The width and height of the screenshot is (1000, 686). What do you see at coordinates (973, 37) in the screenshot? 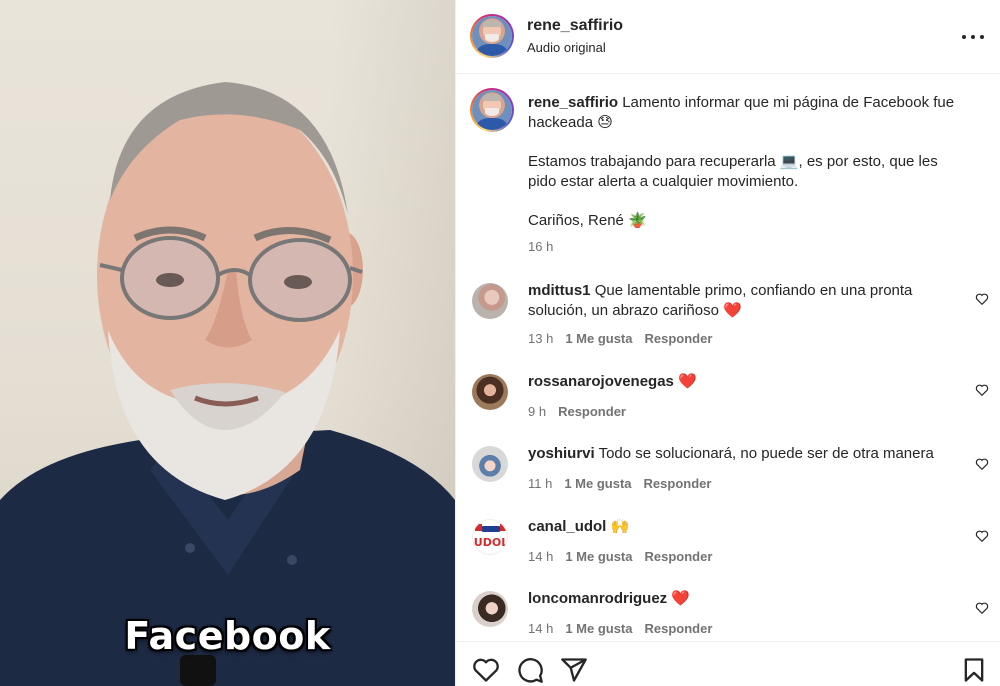
I see `more-options-icon` at bounding box center [973, 37].